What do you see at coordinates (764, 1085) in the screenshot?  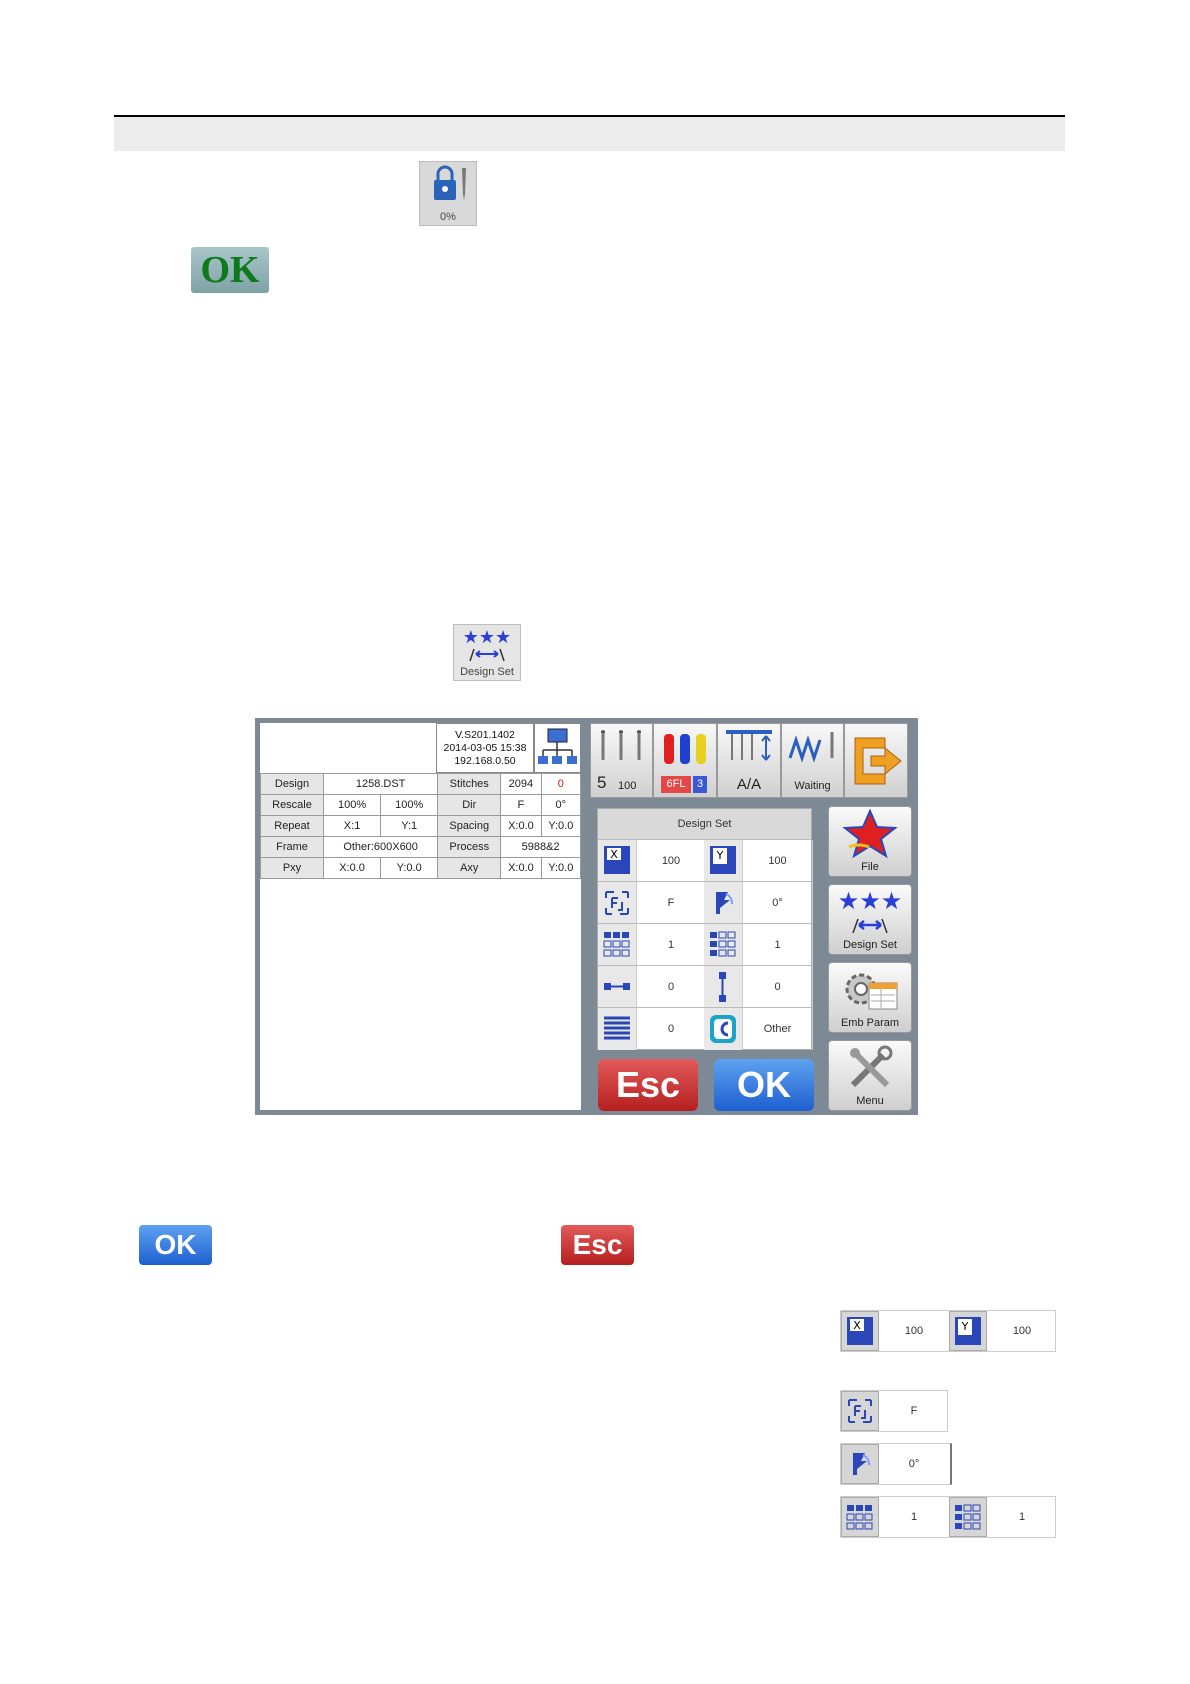 I see `ok-button: OK` at bounding box center [764, 1085].